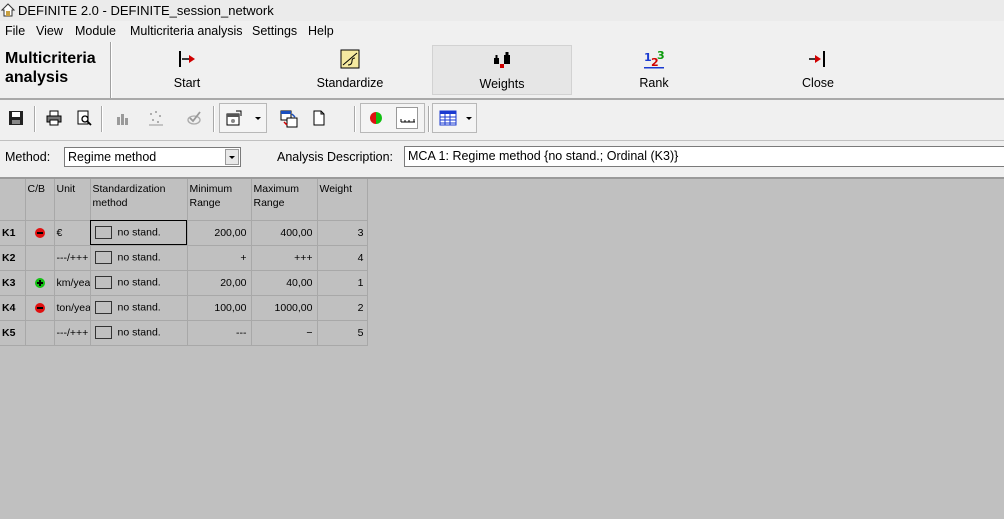 The width and height of the screenshot is (1004, 519). I want to click on table-row: K1 € no stand. 200,00 400,00 3, so click(184, 233).